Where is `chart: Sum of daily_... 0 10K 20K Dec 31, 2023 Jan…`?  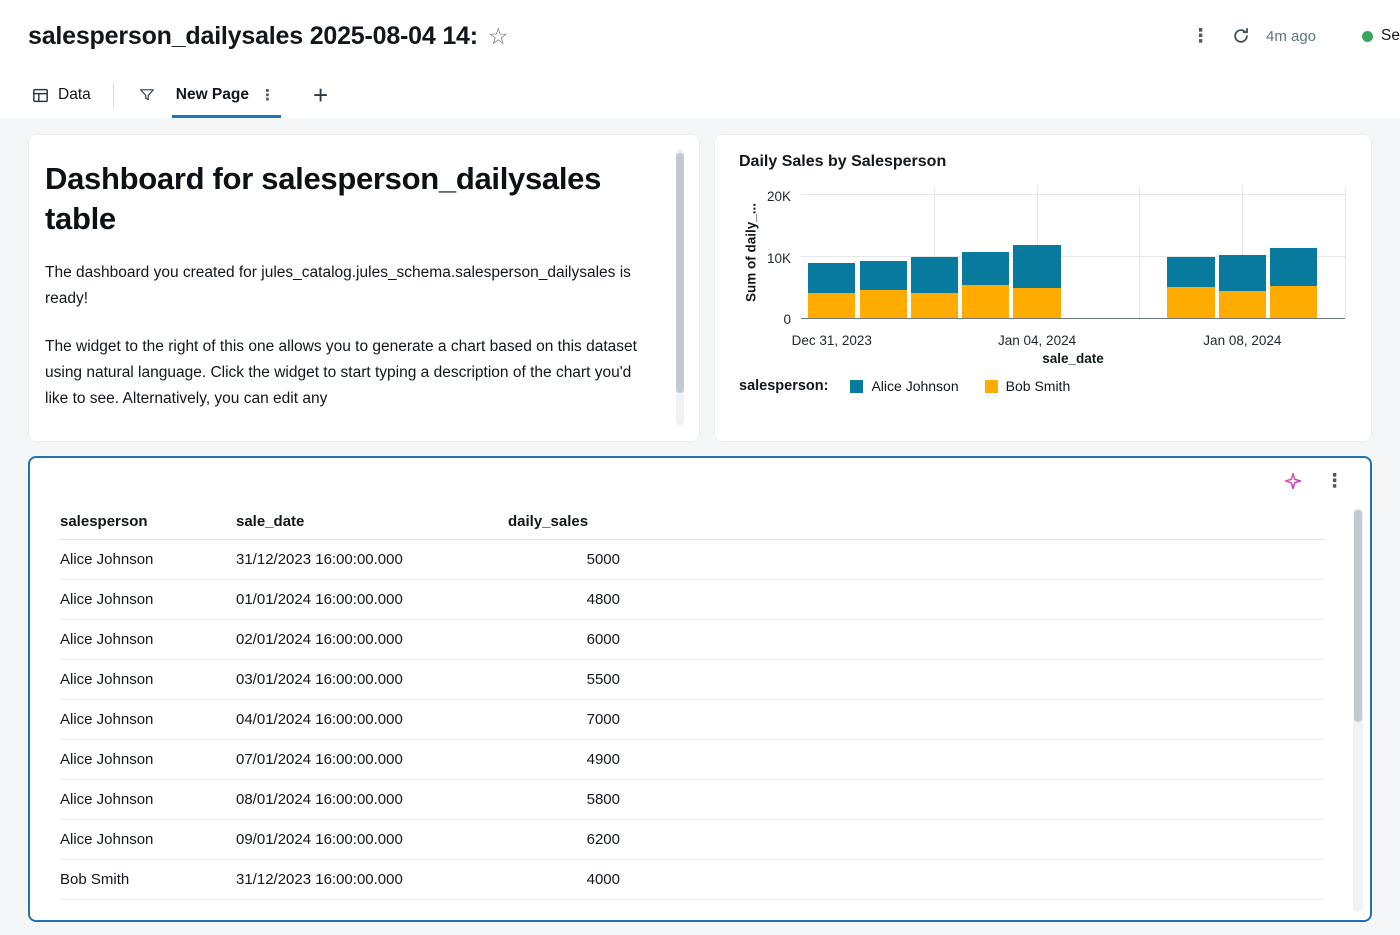 chart: Sum of daily_... 0 10K 20K Dec 31, 2023 Jan… is located at coordinates (1043, 289).